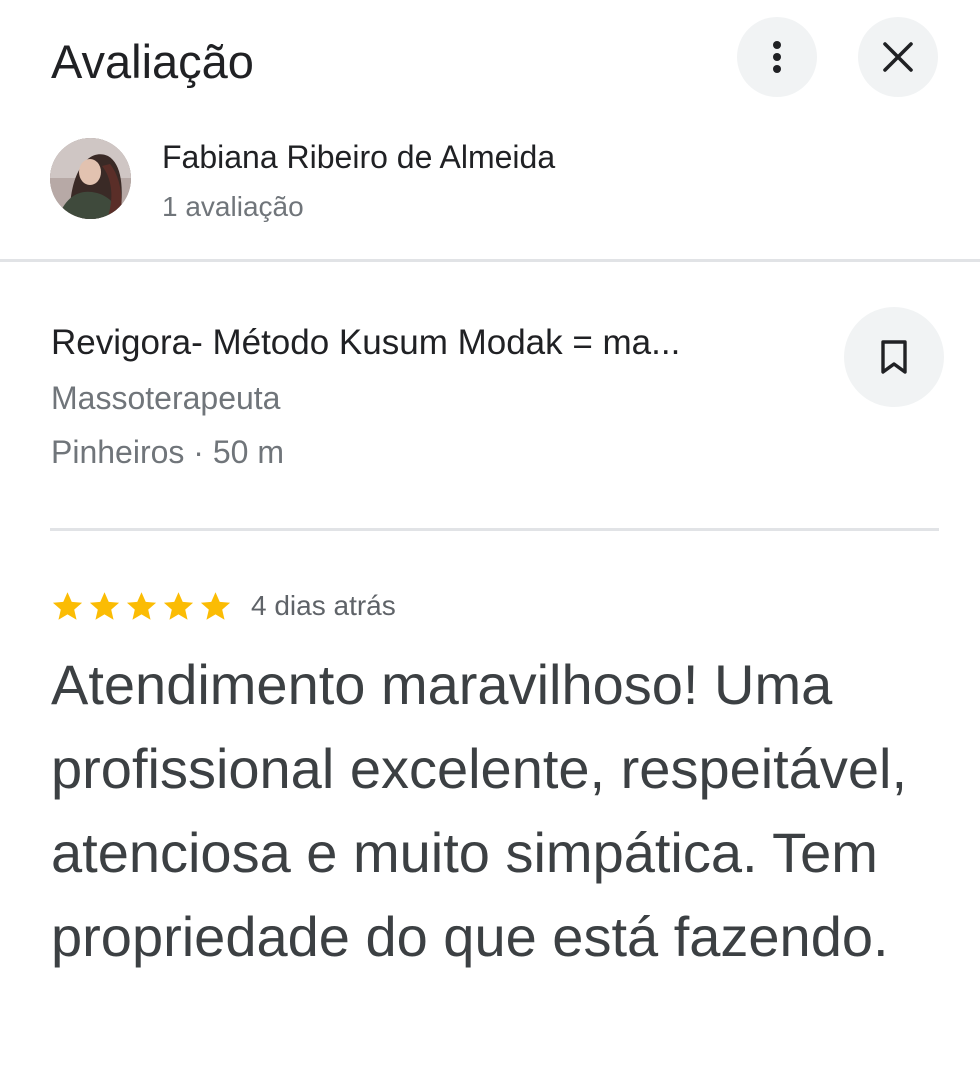 This screenshot has height=1091, width=980. What do you see at coordinates (490, 180) in the screenshot?
I see `reviewer-section: Fabiana Ribeiro de Almeida 1 avaliação` at bounding box center [490, 180].